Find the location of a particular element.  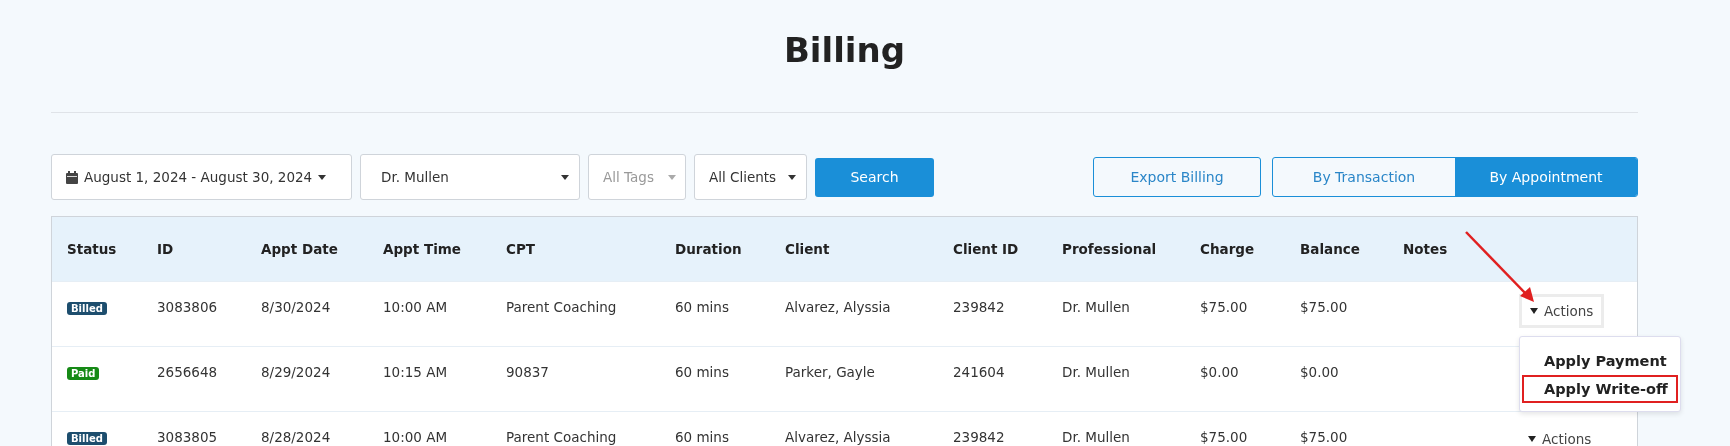

column-header: Charge is located at coordinates (1227, 249).